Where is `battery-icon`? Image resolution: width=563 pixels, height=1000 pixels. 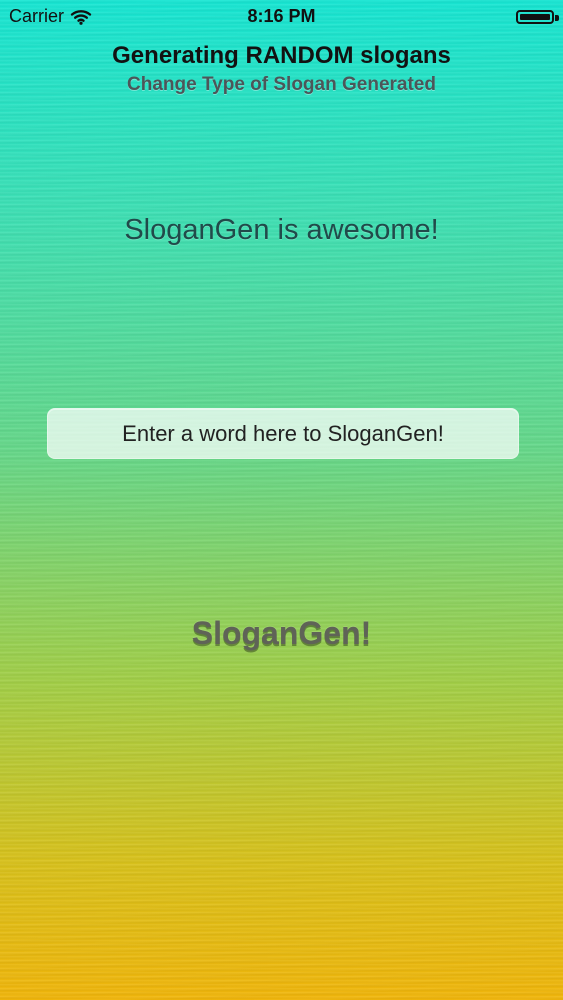 battery-icon is located at coordinates (535, 17).